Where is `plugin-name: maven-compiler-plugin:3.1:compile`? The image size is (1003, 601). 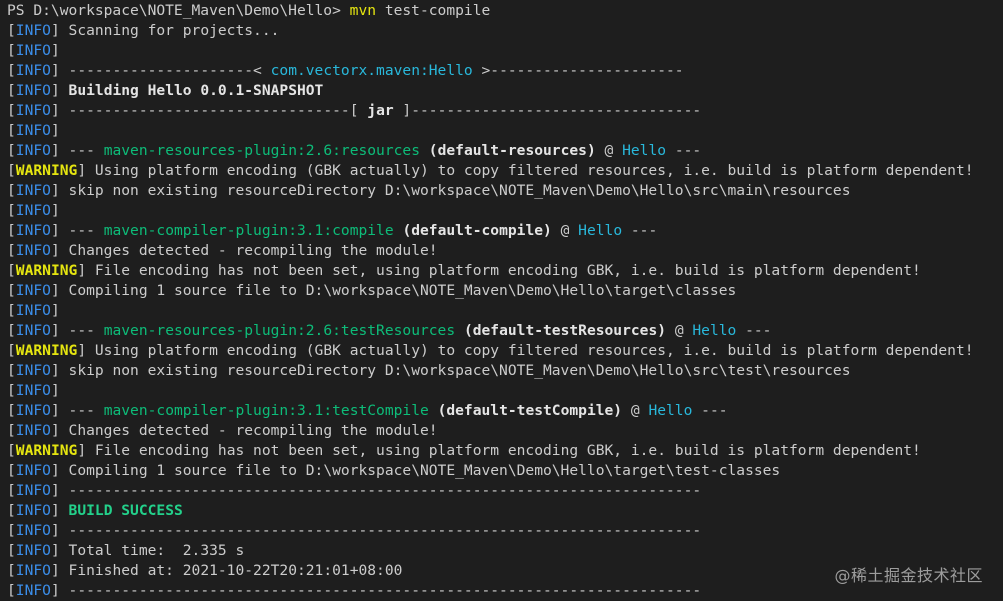
plugin-name: maven-compiler-plugin:3.1:compile is located at coordinates (248, 230).